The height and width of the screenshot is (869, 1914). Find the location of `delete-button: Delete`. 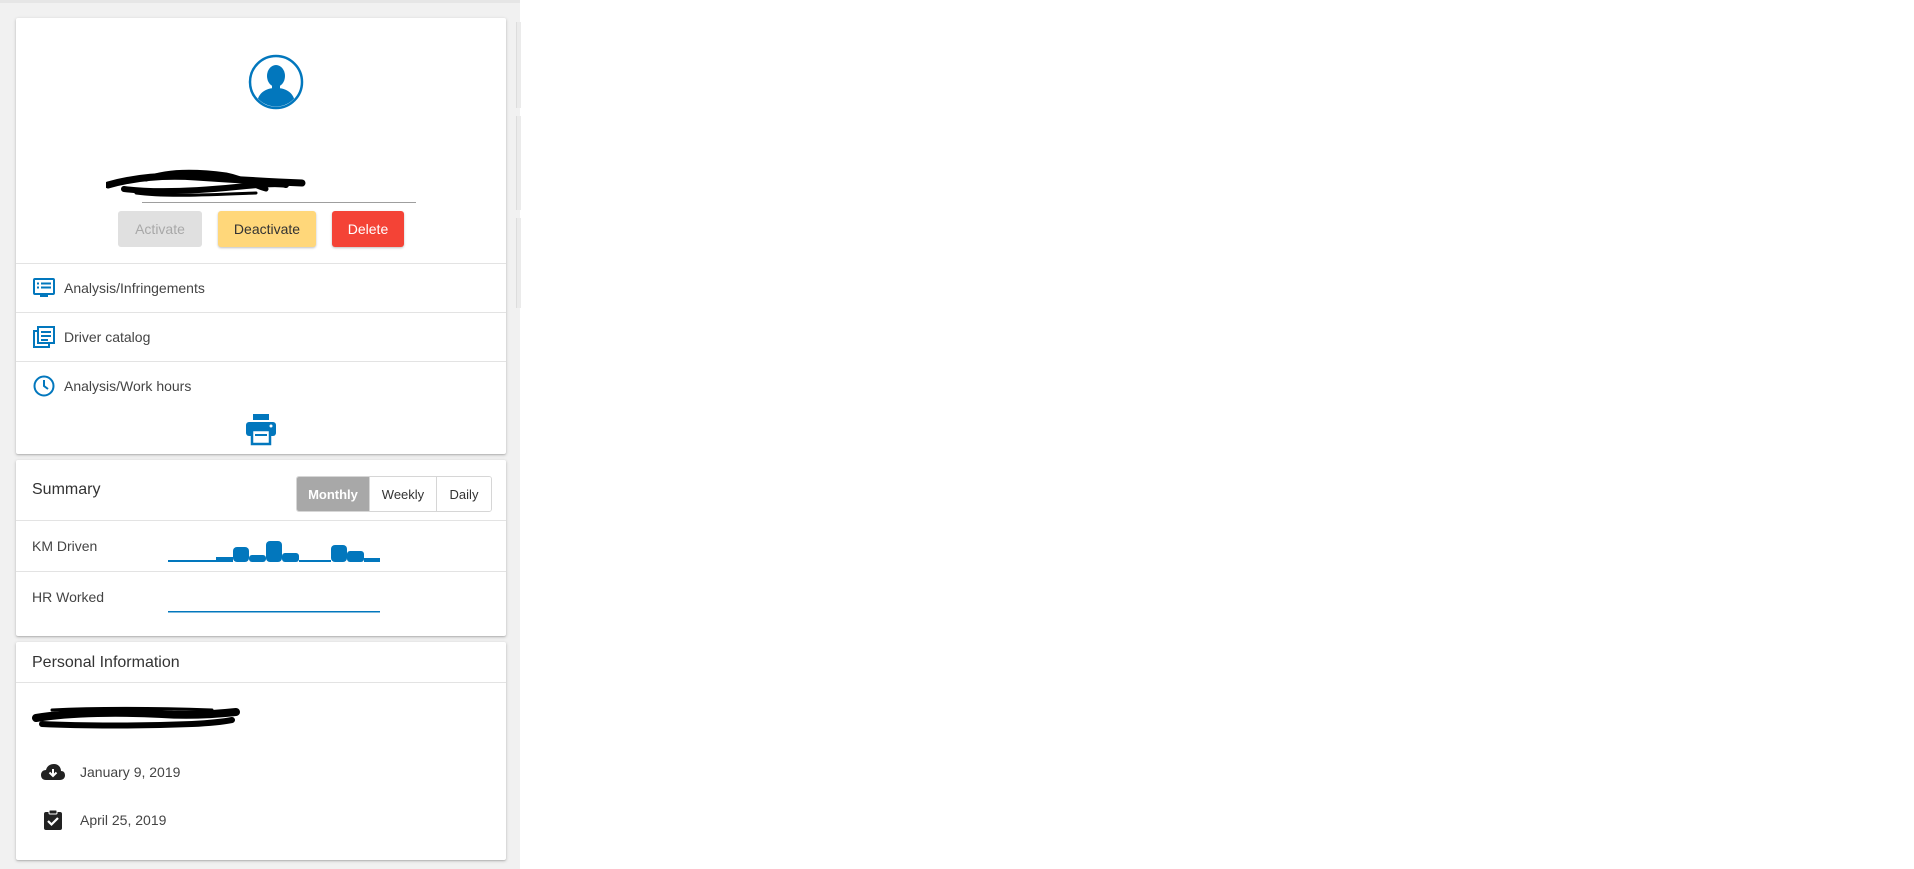

delete-button: Delete is located at coordinates (368, 229).